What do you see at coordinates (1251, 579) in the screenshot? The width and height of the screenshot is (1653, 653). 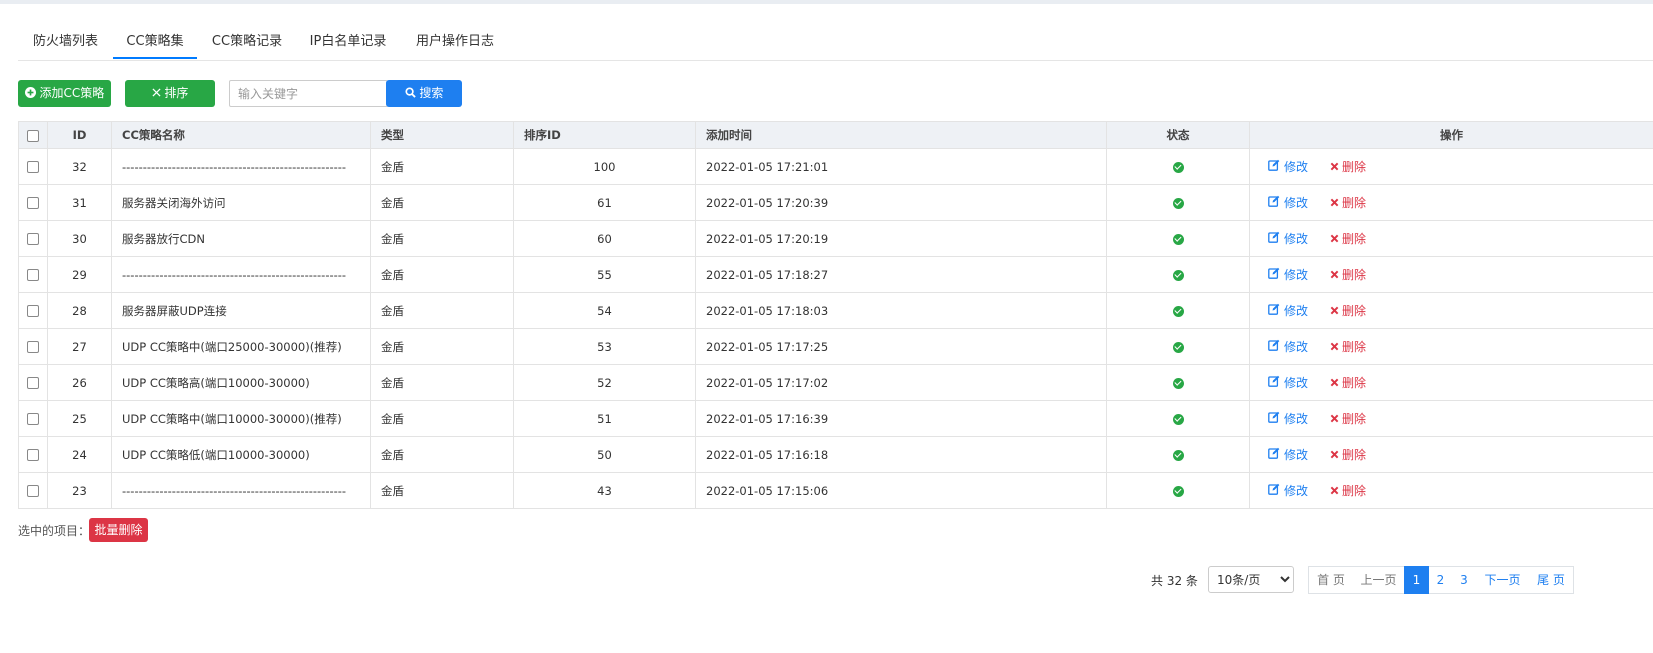 I see `page-size-select: 10条/页` at bounding box center [1251, 579].